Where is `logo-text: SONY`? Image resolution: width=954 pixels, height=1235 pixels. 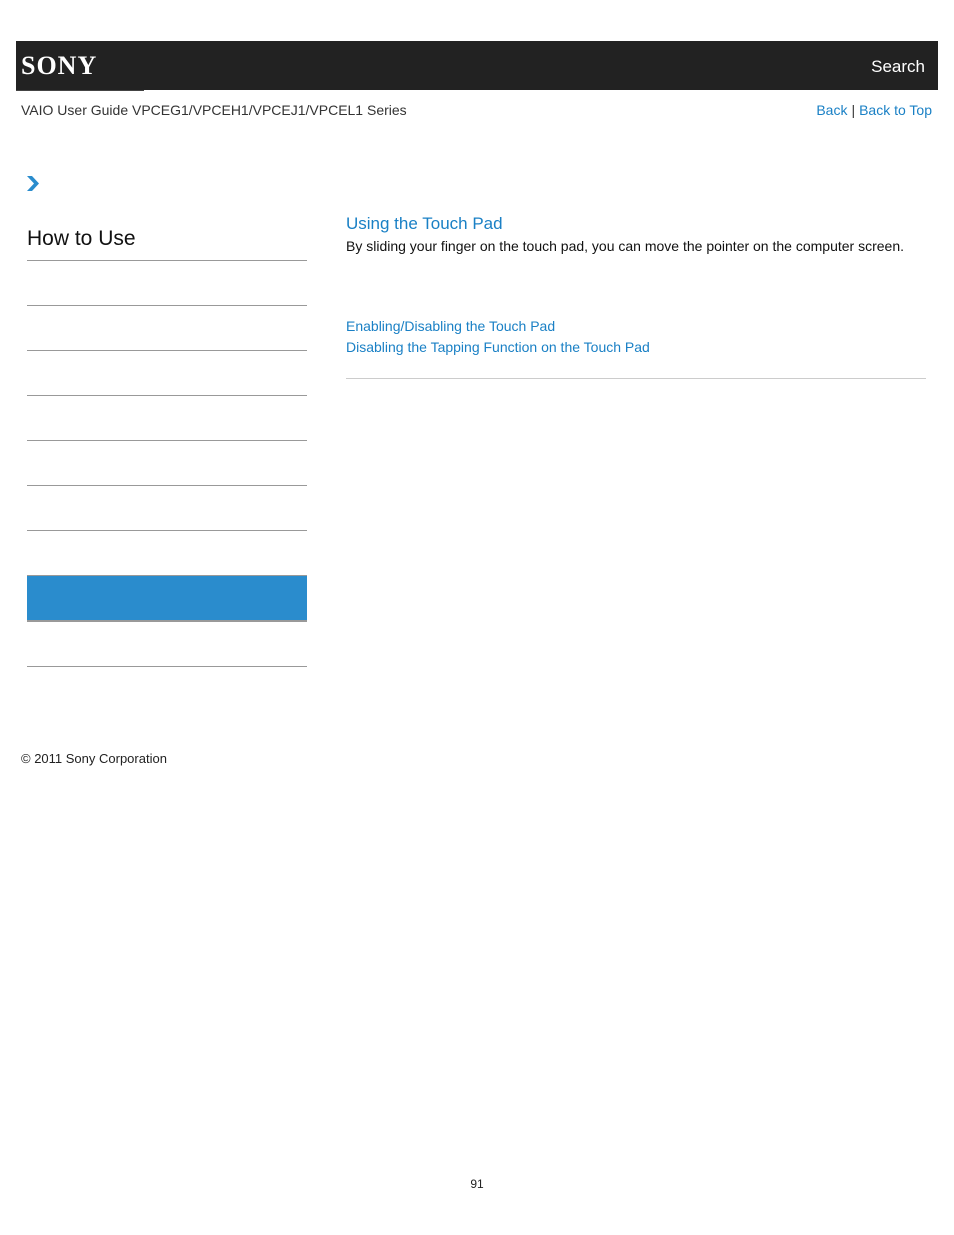
logo-text: SONY is located at coordinates (59, 65).